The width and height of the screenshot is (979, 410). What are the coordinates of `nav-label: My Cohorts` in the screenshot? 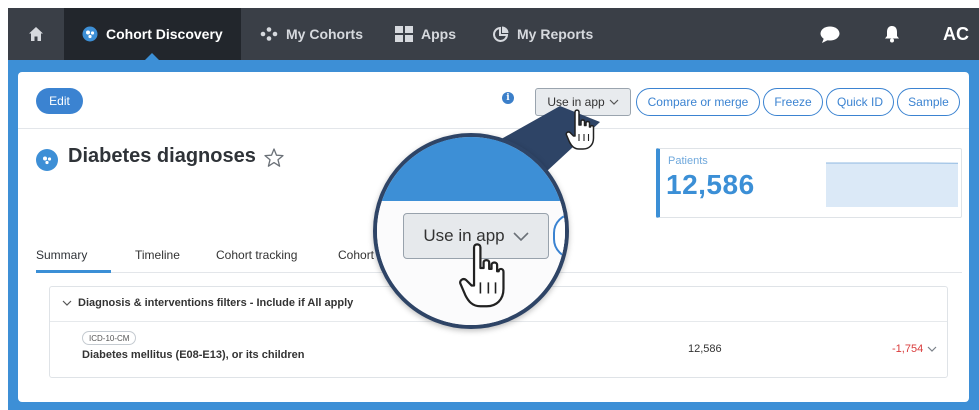 It's located at (324, 34).